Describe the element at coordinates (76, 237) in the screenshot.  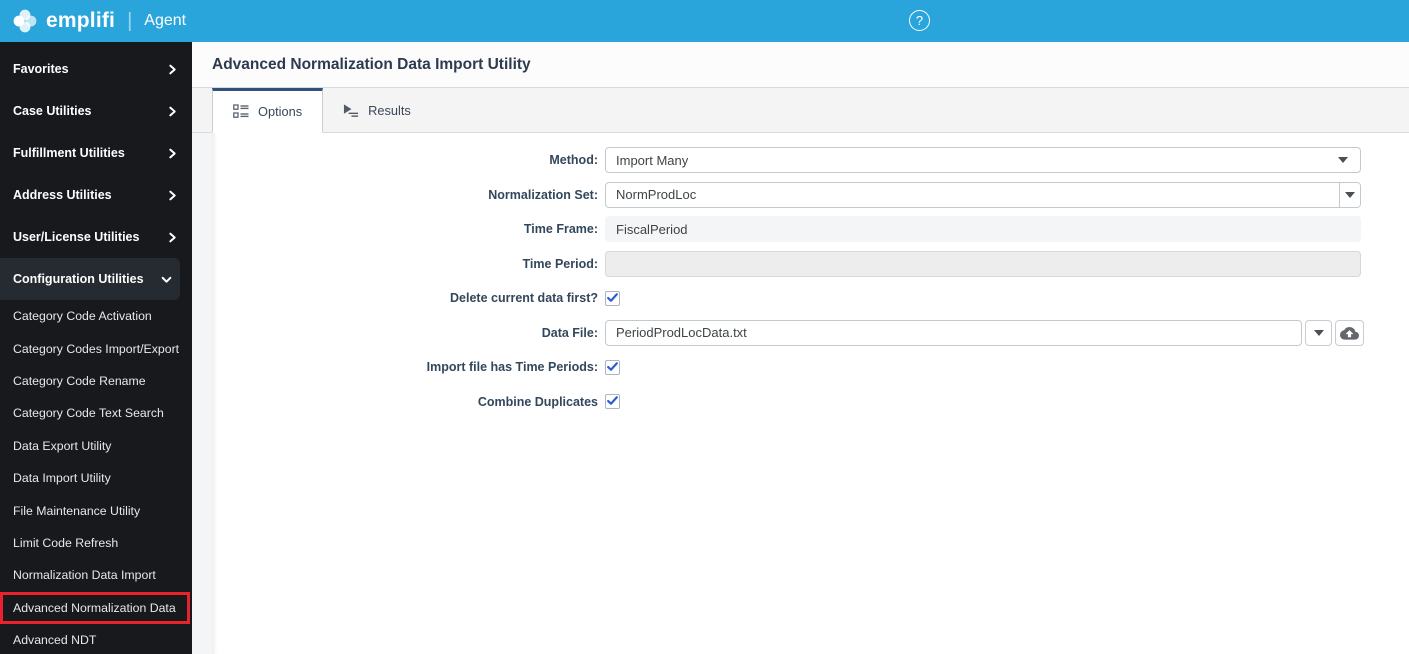
I see `sidebar-item-label: User/License Utilities` at that location.